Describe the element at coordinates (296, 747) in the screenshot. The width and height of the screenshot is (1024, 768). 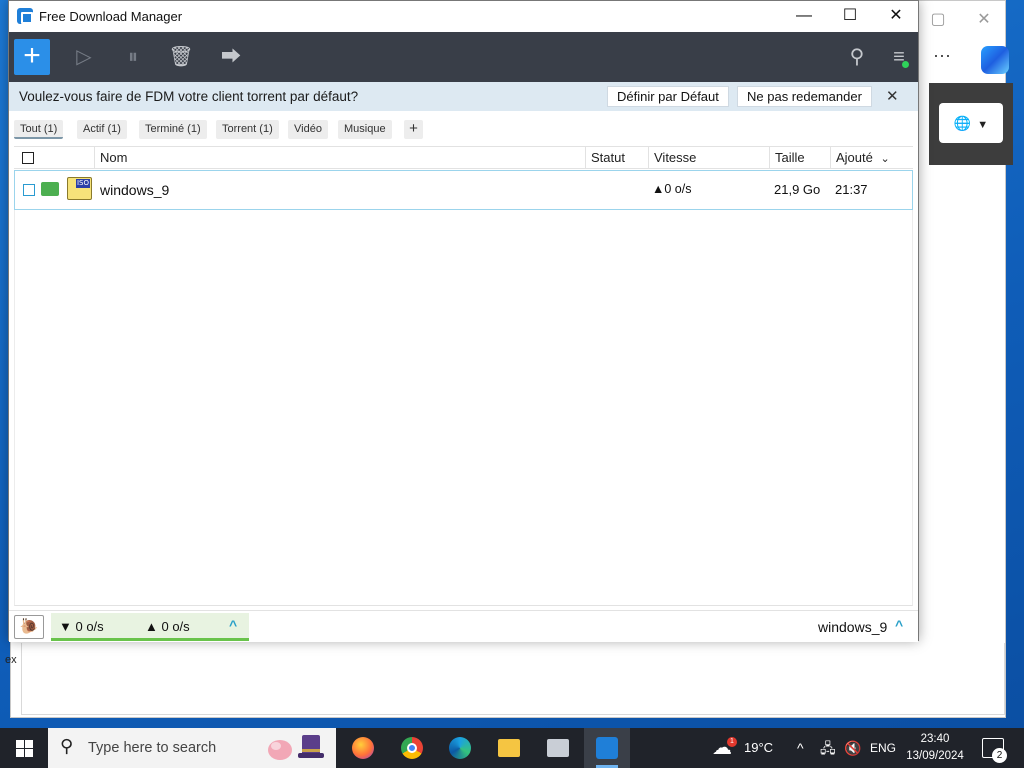
I see `search-highlight-illustration` at that location.